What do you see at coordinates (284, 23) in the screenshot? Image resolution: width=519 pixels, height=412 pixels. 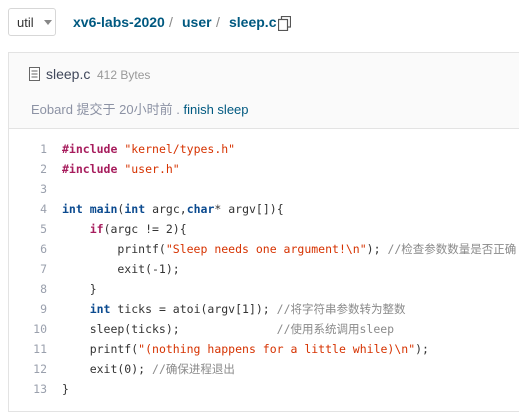 I see `copy-icon` at bounding box center [284, 23].